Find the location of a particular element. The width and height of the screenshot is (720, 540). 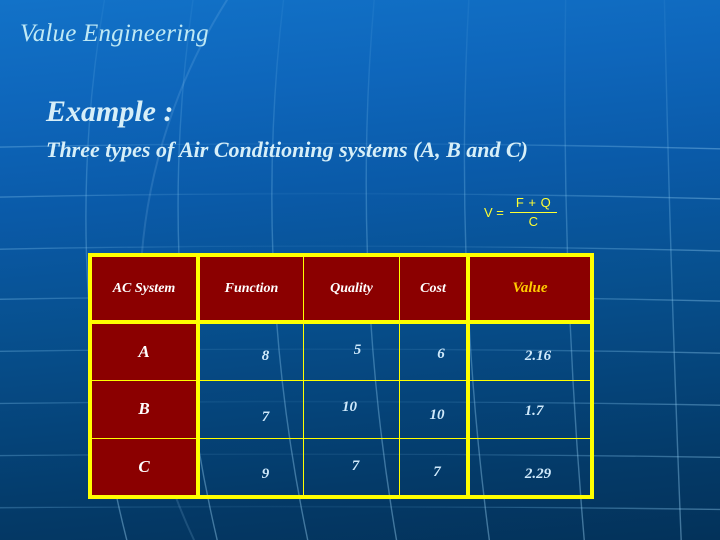

cell-function-text: 9 is located at coordinates (265, 474).